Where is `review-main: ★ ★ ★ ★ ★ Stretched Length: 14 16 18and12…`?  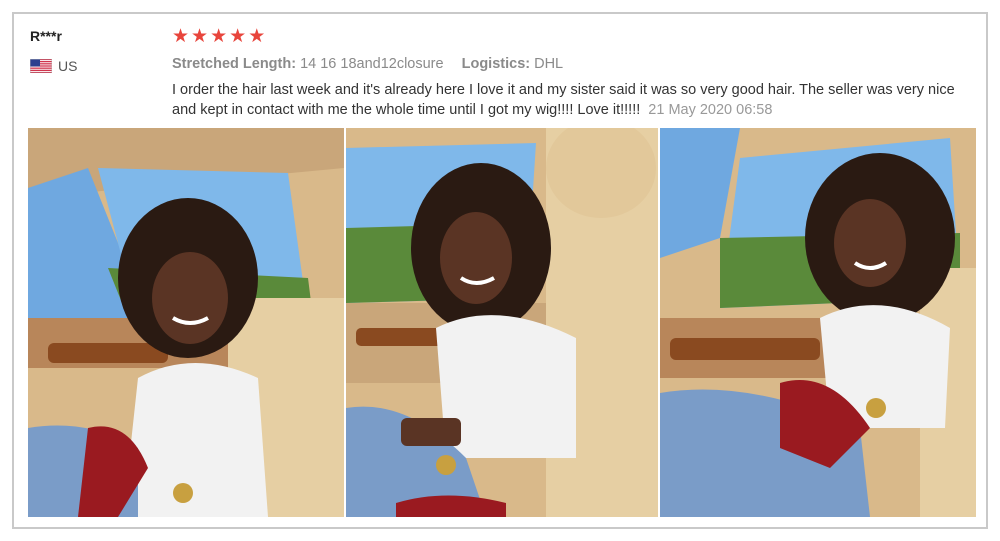 review-main: ★ ★ ★ ★ ★ Stretched Length: 14 16 18and12… is located at coordinates (572, 73).